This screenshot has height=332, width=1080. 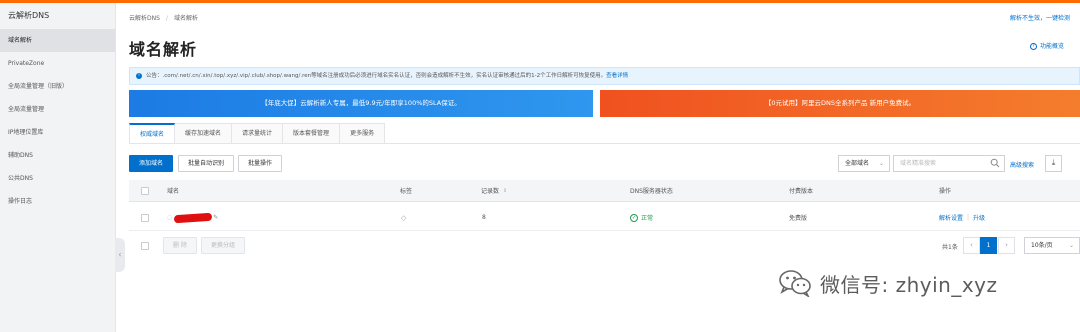 I want to click on add-domain-button: 添加域名, so click(x=151, y=163).